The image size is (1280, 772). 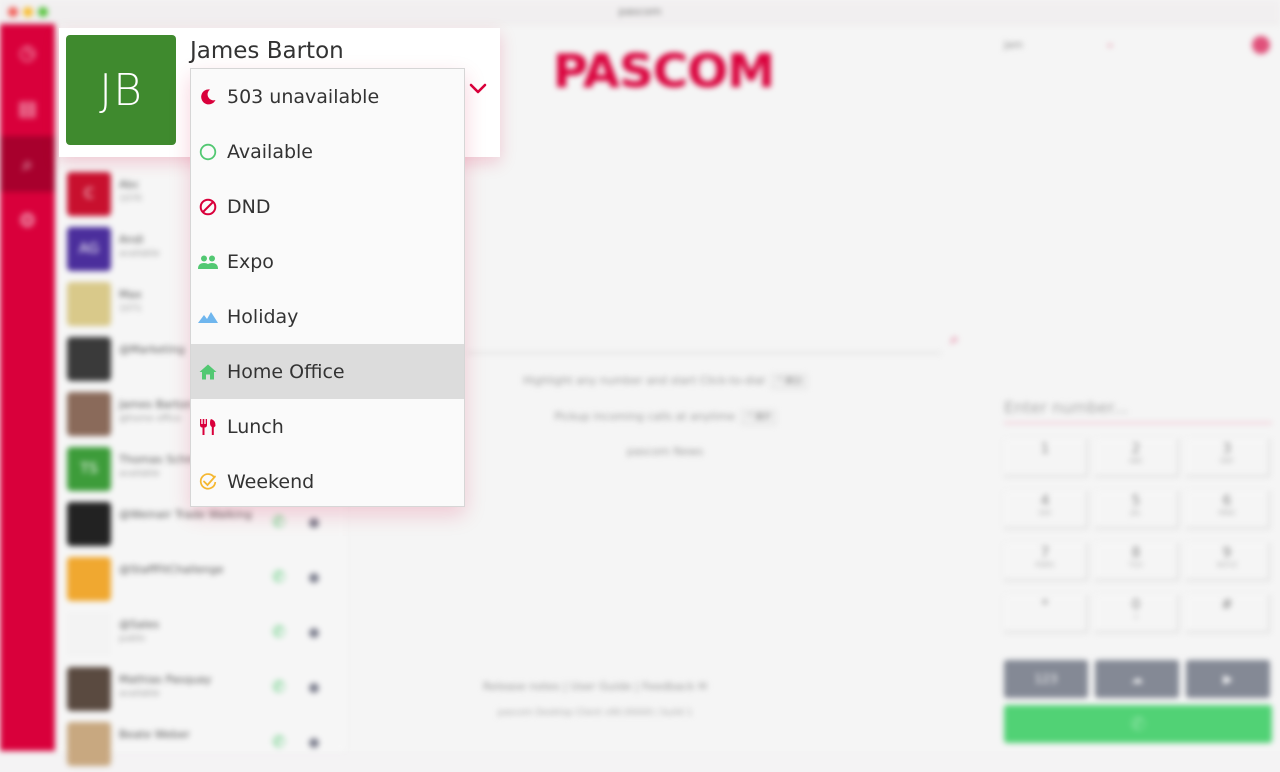 What do you see at coordinates (202, 582) in the screenshot?
I see `contact-row: @StaffFitChallenge ✆` at bounding box center [202, 582].